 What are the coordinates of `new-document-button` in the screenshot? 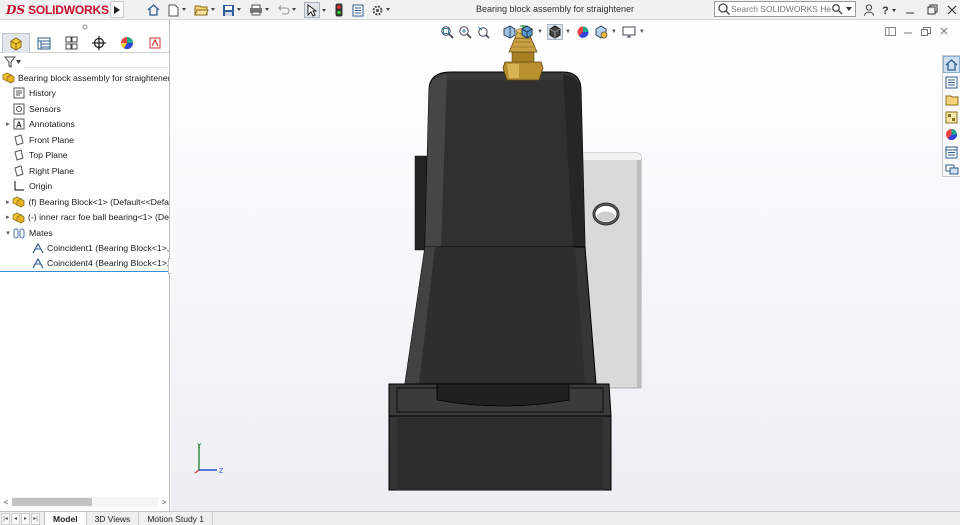 It's located at (176, 10).